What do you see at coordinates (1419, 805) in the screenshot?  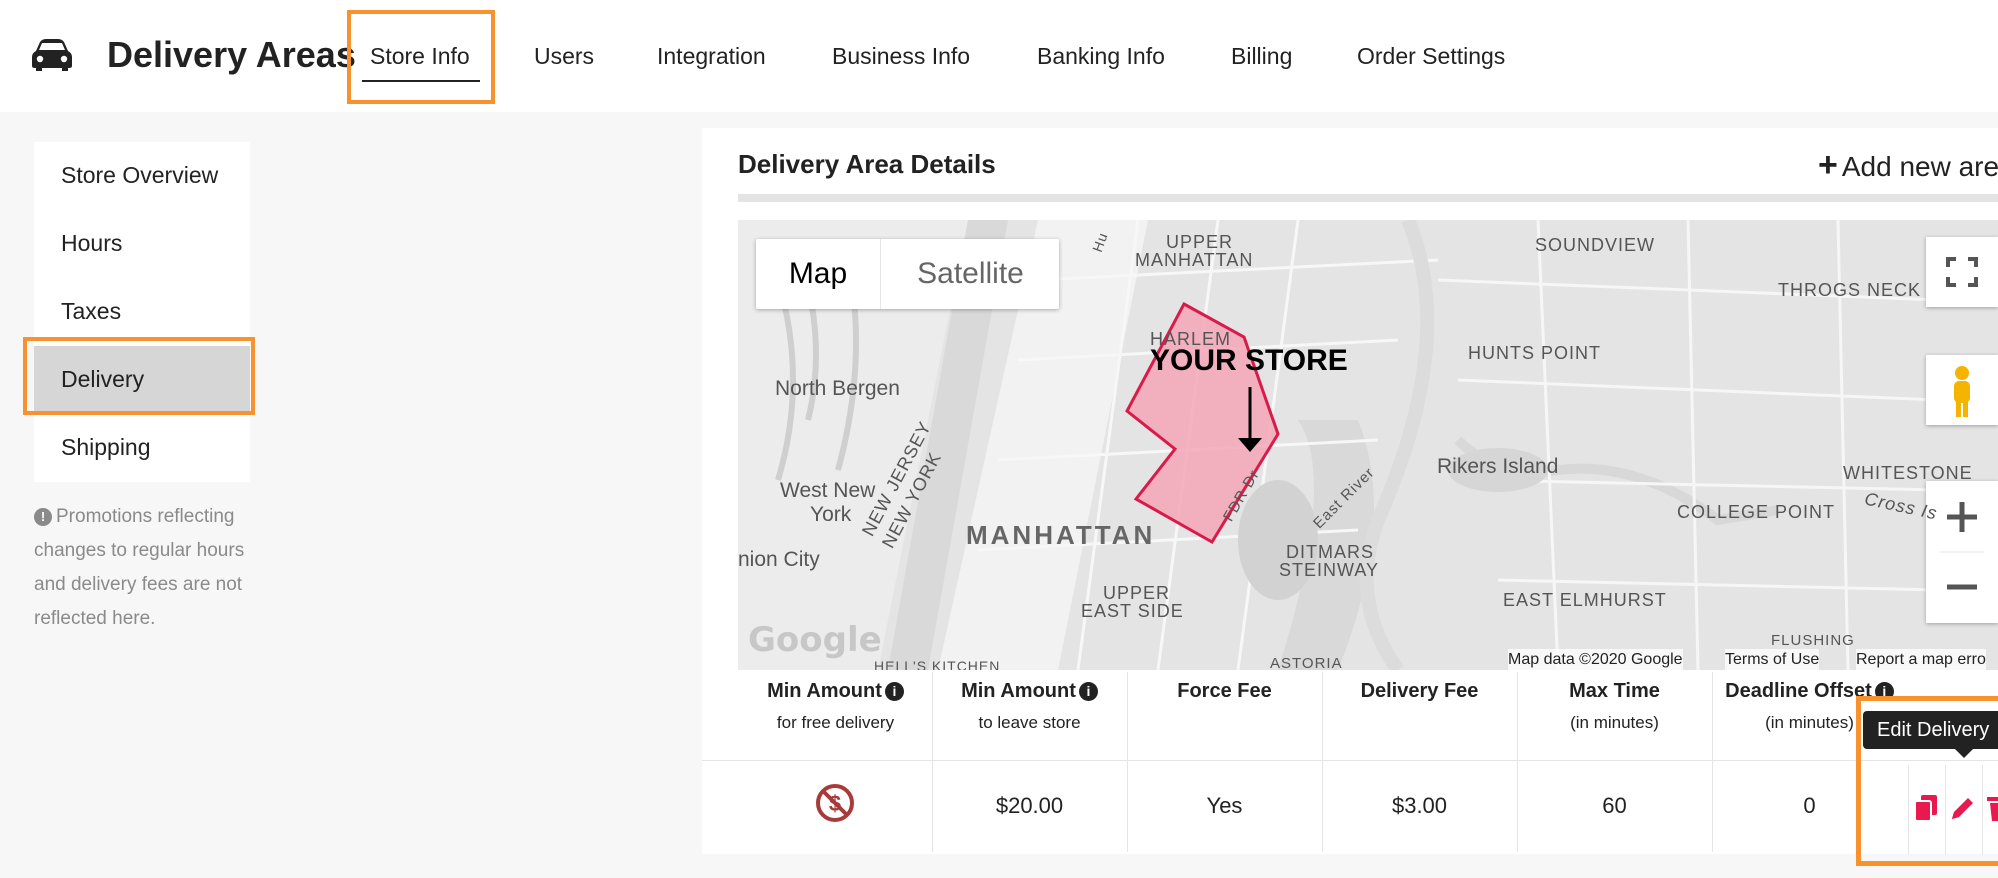 I see `delivery-fee-value: $3.00` at bounding box center [1419, 805].